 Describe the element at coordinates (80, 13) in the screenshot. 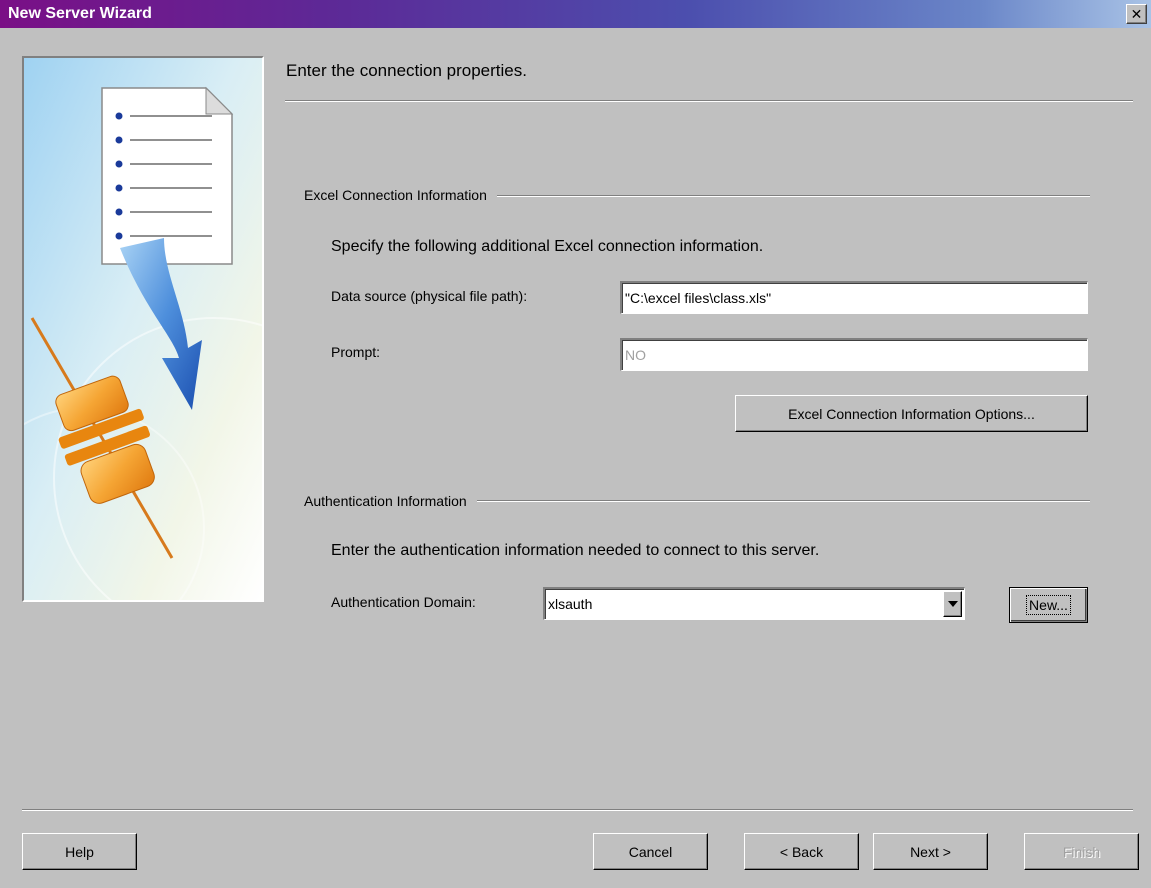

I see `window-title: New Server Wizard` at that location.